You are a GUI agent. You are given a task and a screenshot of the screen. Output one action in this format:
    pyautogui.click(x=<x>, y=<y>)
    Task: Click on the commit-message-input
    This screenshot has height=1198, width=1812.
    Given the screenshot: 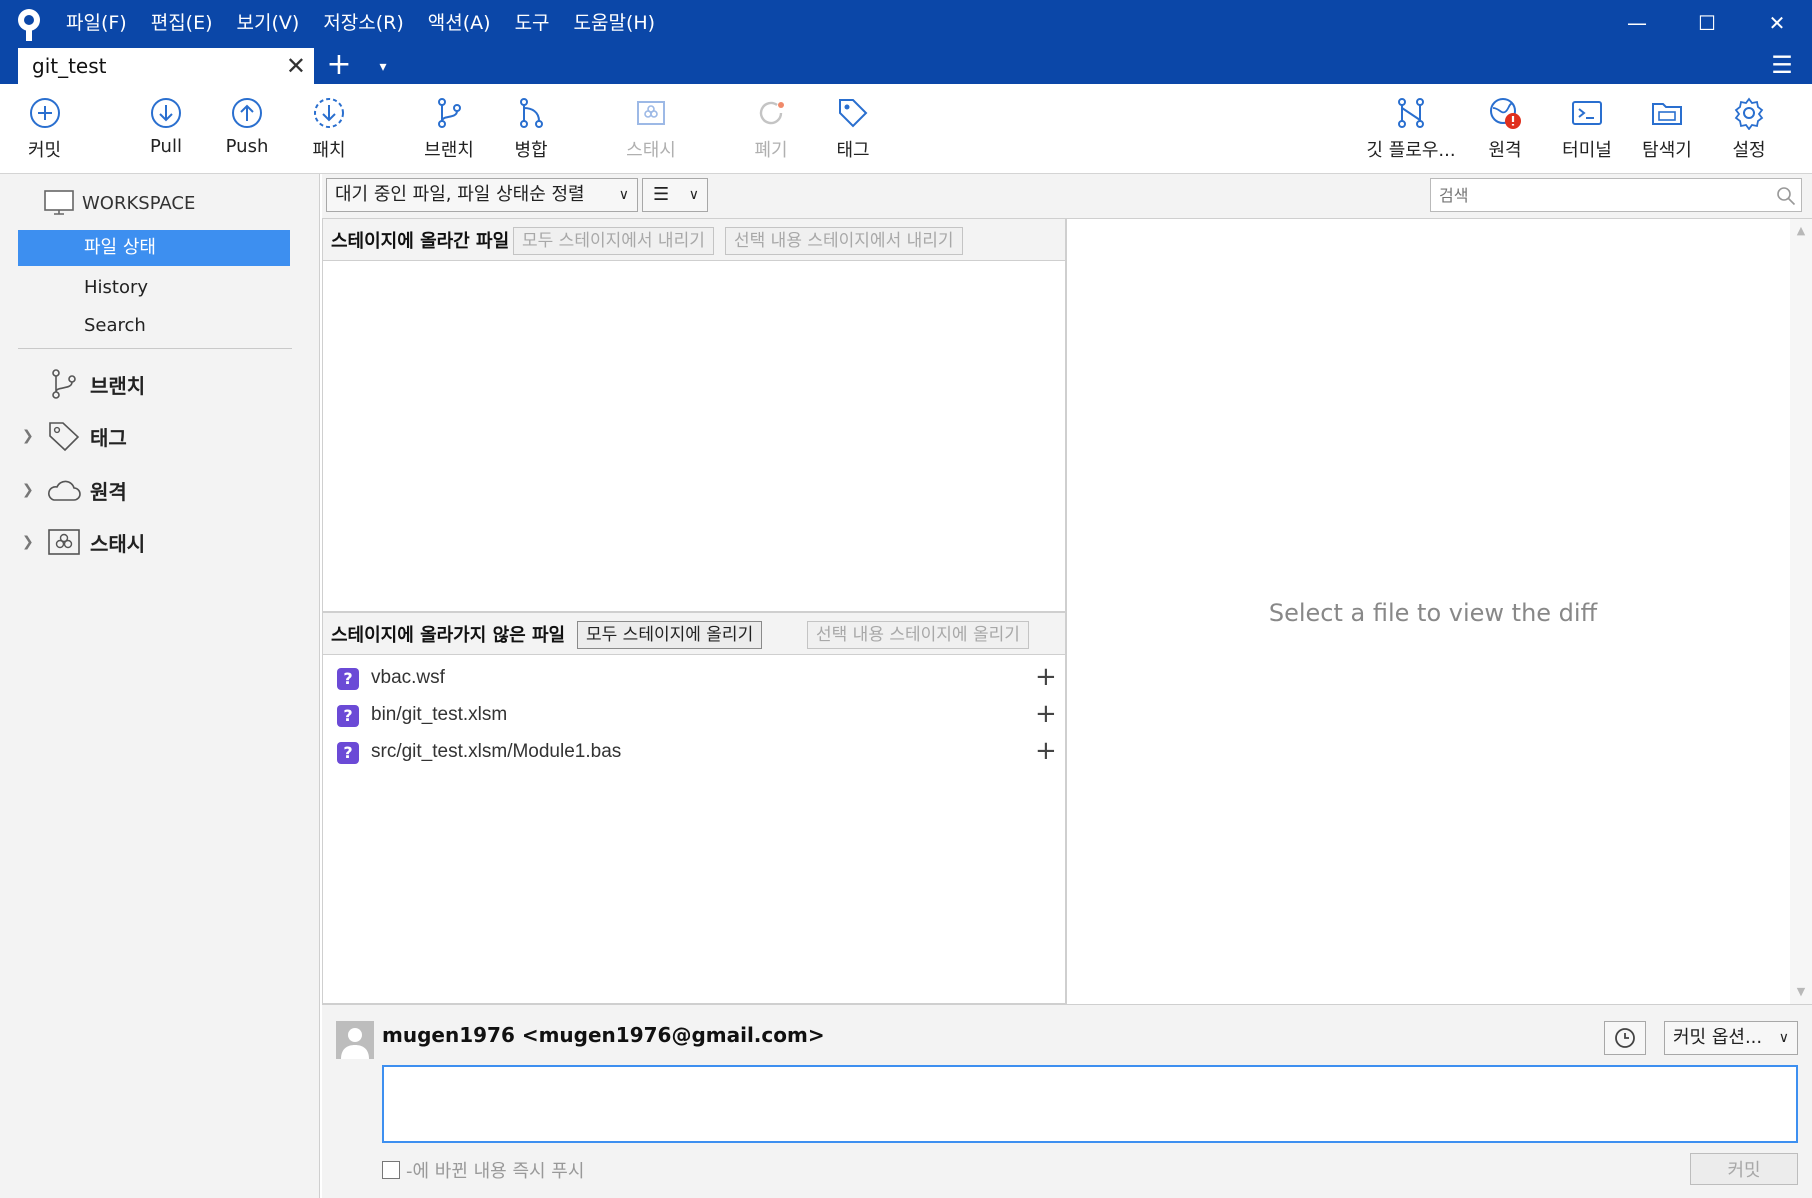 What is the action you would take?
    pyautogui.click(x=1090, y=1104)
    